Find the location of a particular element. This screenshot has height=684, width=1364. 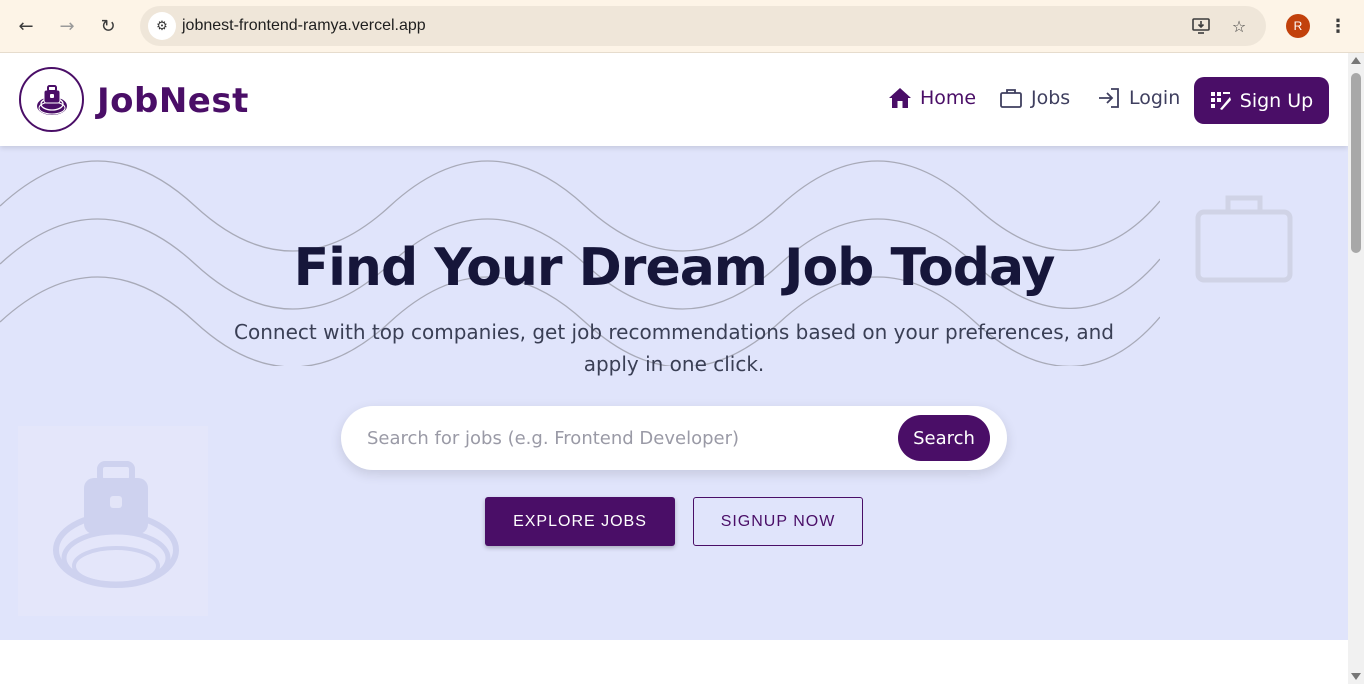

scroll-up-arrow-icon is located at coordinates (1356, 60).